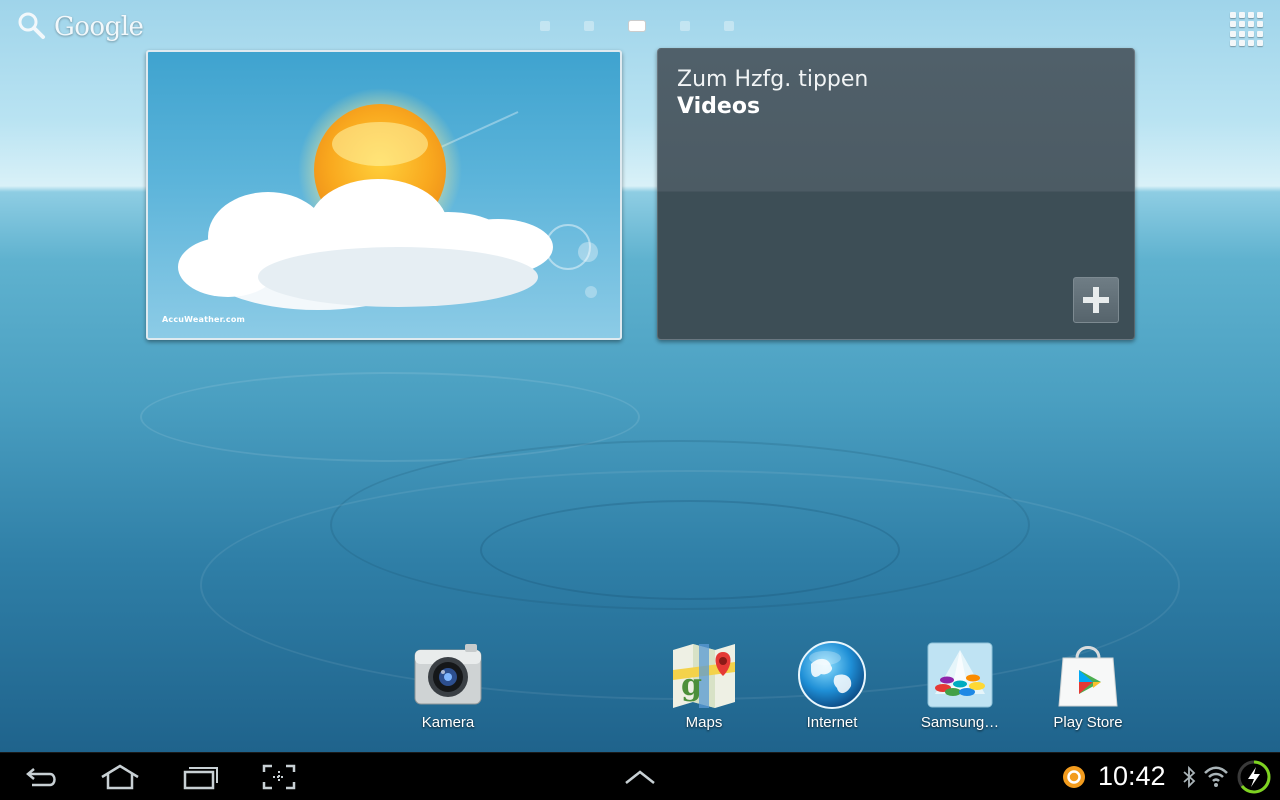 This screenshot has height=800, width=1280. I want to click on camera-icon, so click(448, 675).